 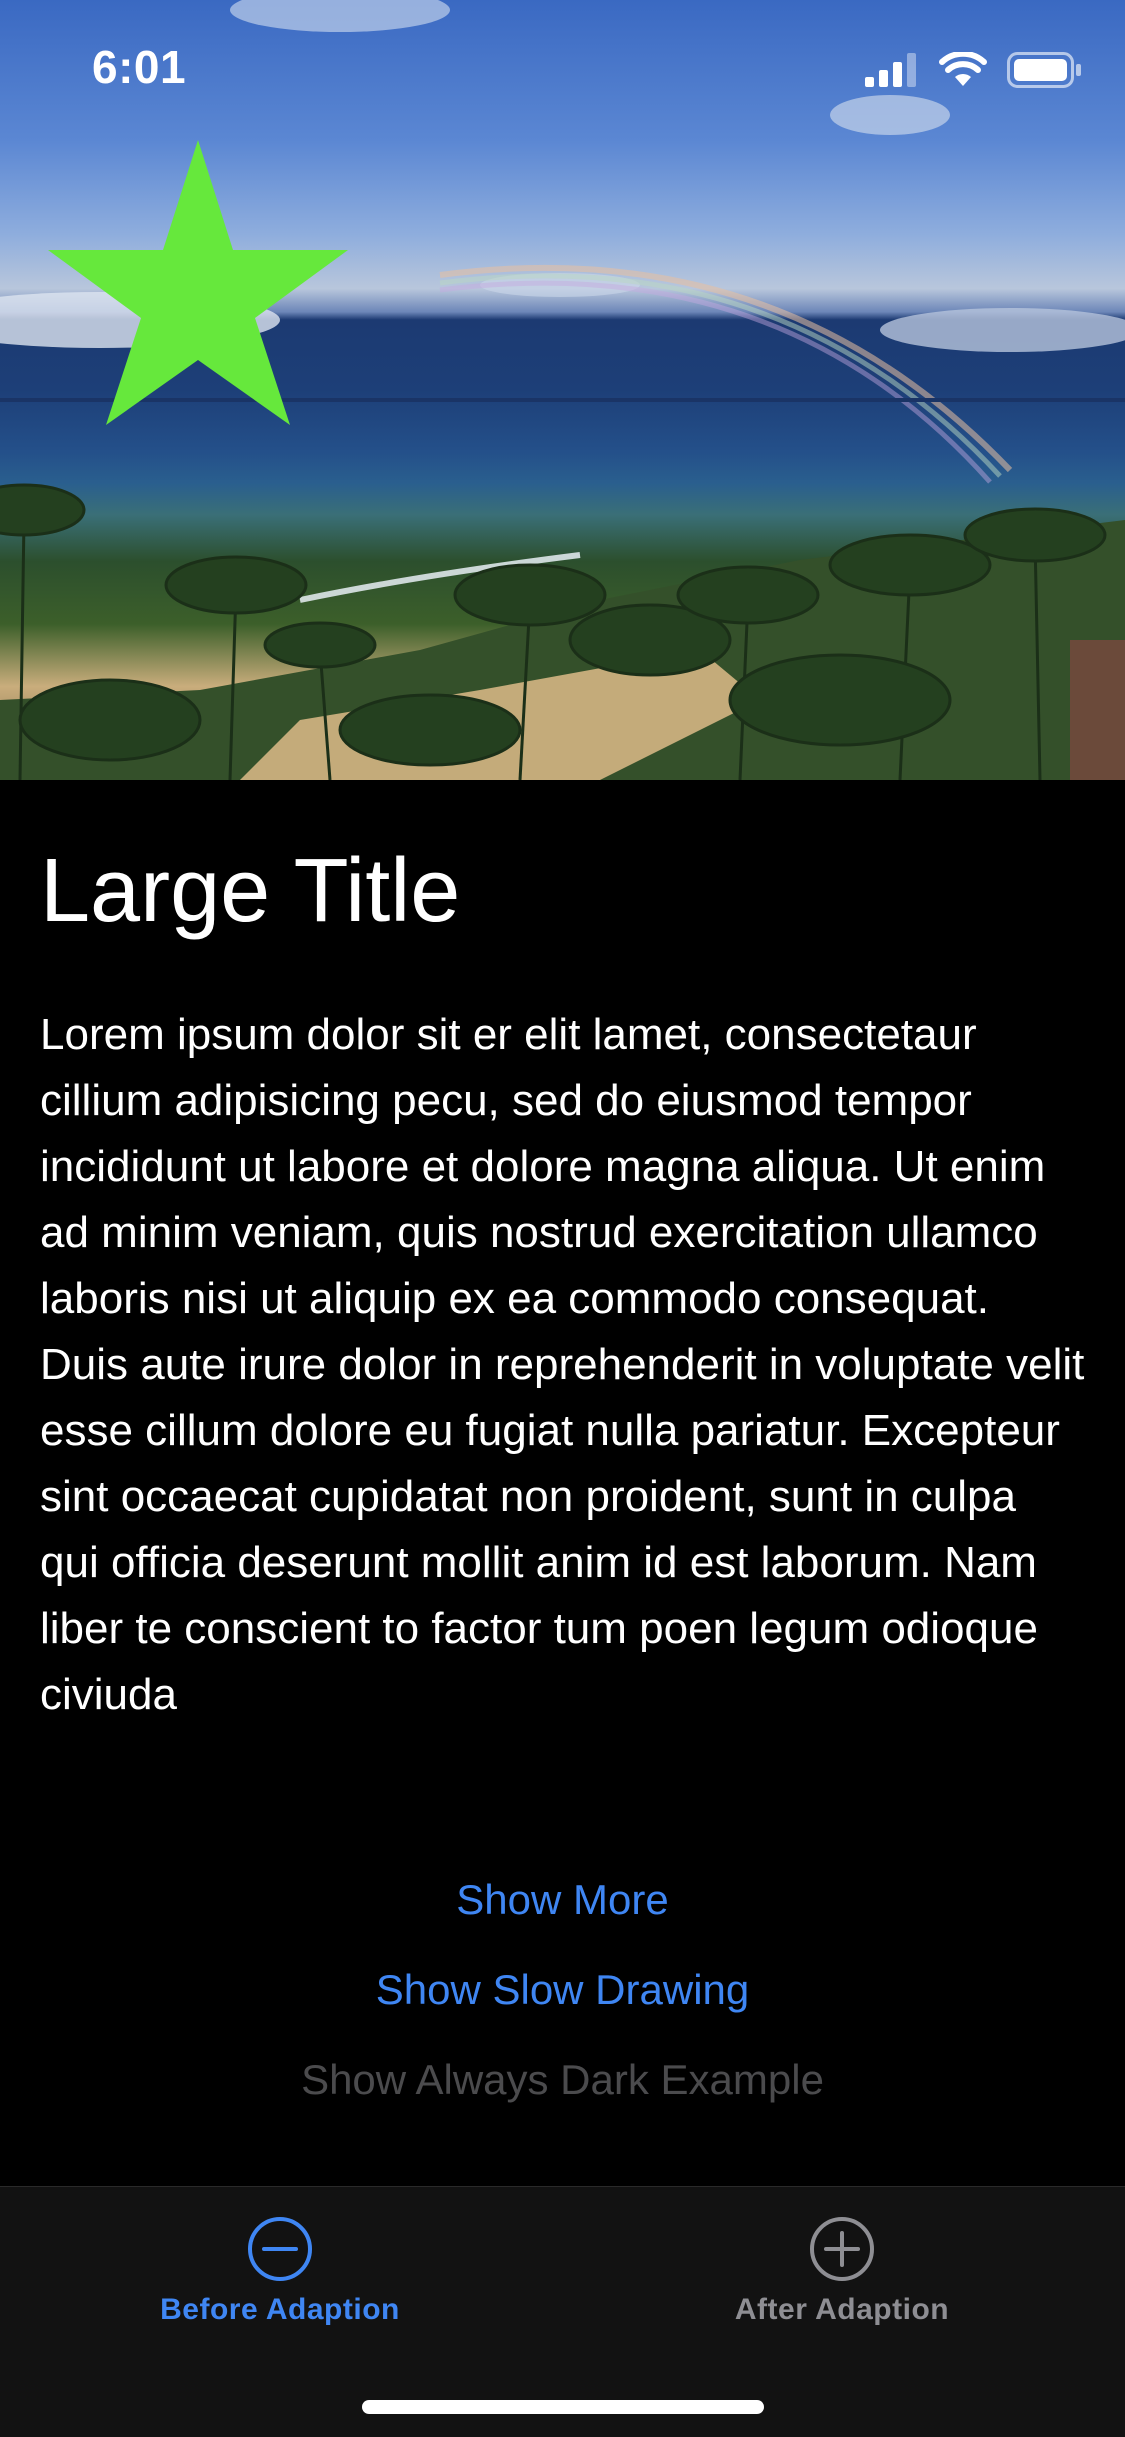 What do you see at coordinates (562, 2080) in the screenshot?
I see `show-always-dark-button: Show Always Dark Example` at bounding box center [562, 2080].